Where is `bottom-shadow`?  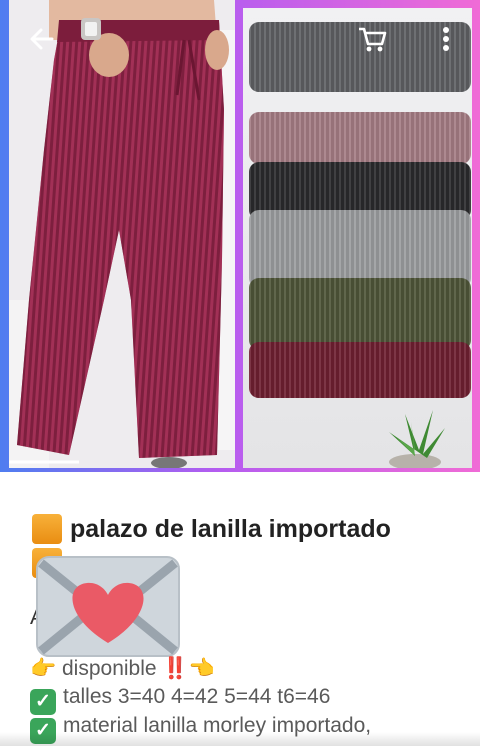
bottom-shadow is located at coordinates (240, 739).